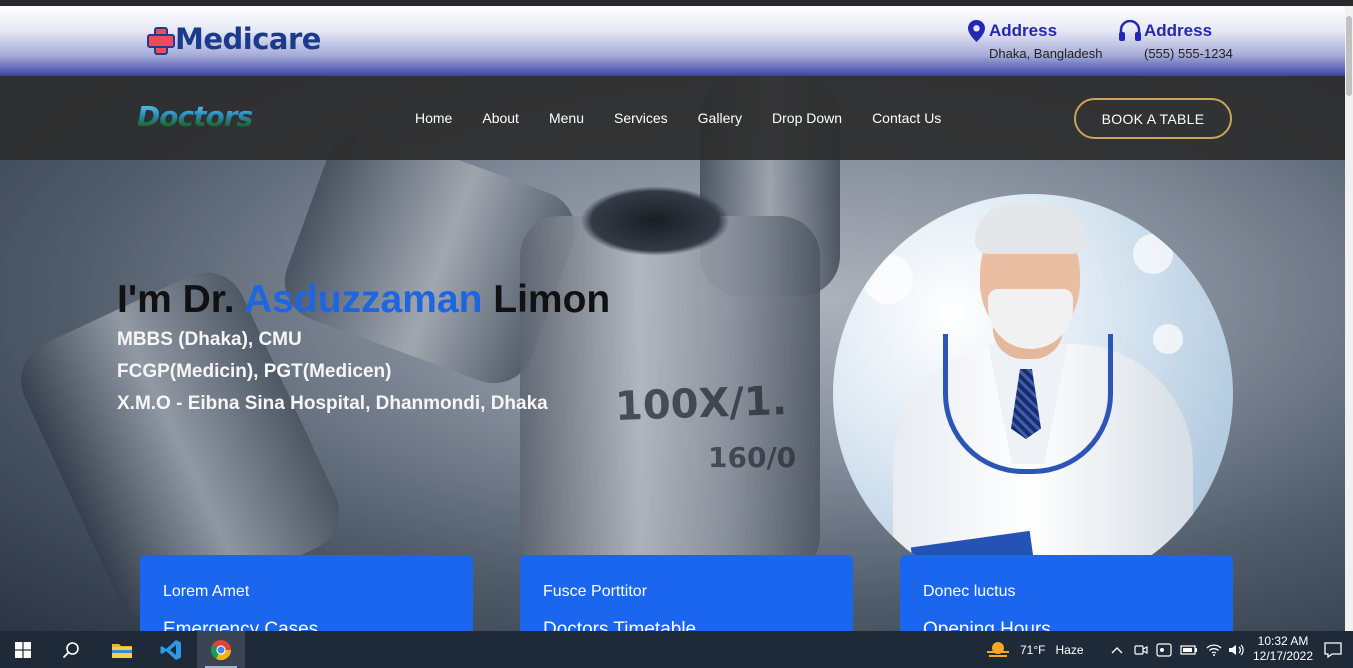 Image resolution: width=1353 pixels, height=668 pixels. Describe the element at coordinates (595, 591) in the screenshot. I see `card-label: Fusce Porttitor` at that location.